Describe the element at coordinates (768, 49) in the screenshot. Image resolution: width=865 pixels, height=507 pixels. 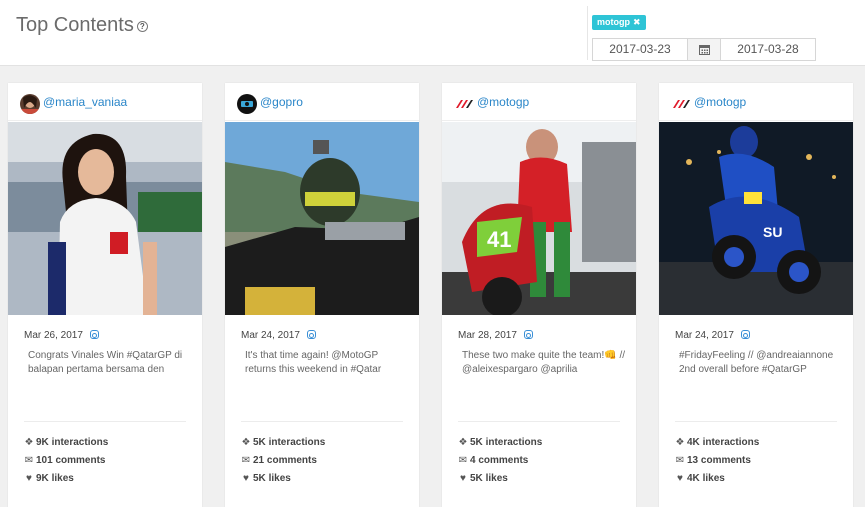
I see `end-date-field: 2017-03-28` at that location.